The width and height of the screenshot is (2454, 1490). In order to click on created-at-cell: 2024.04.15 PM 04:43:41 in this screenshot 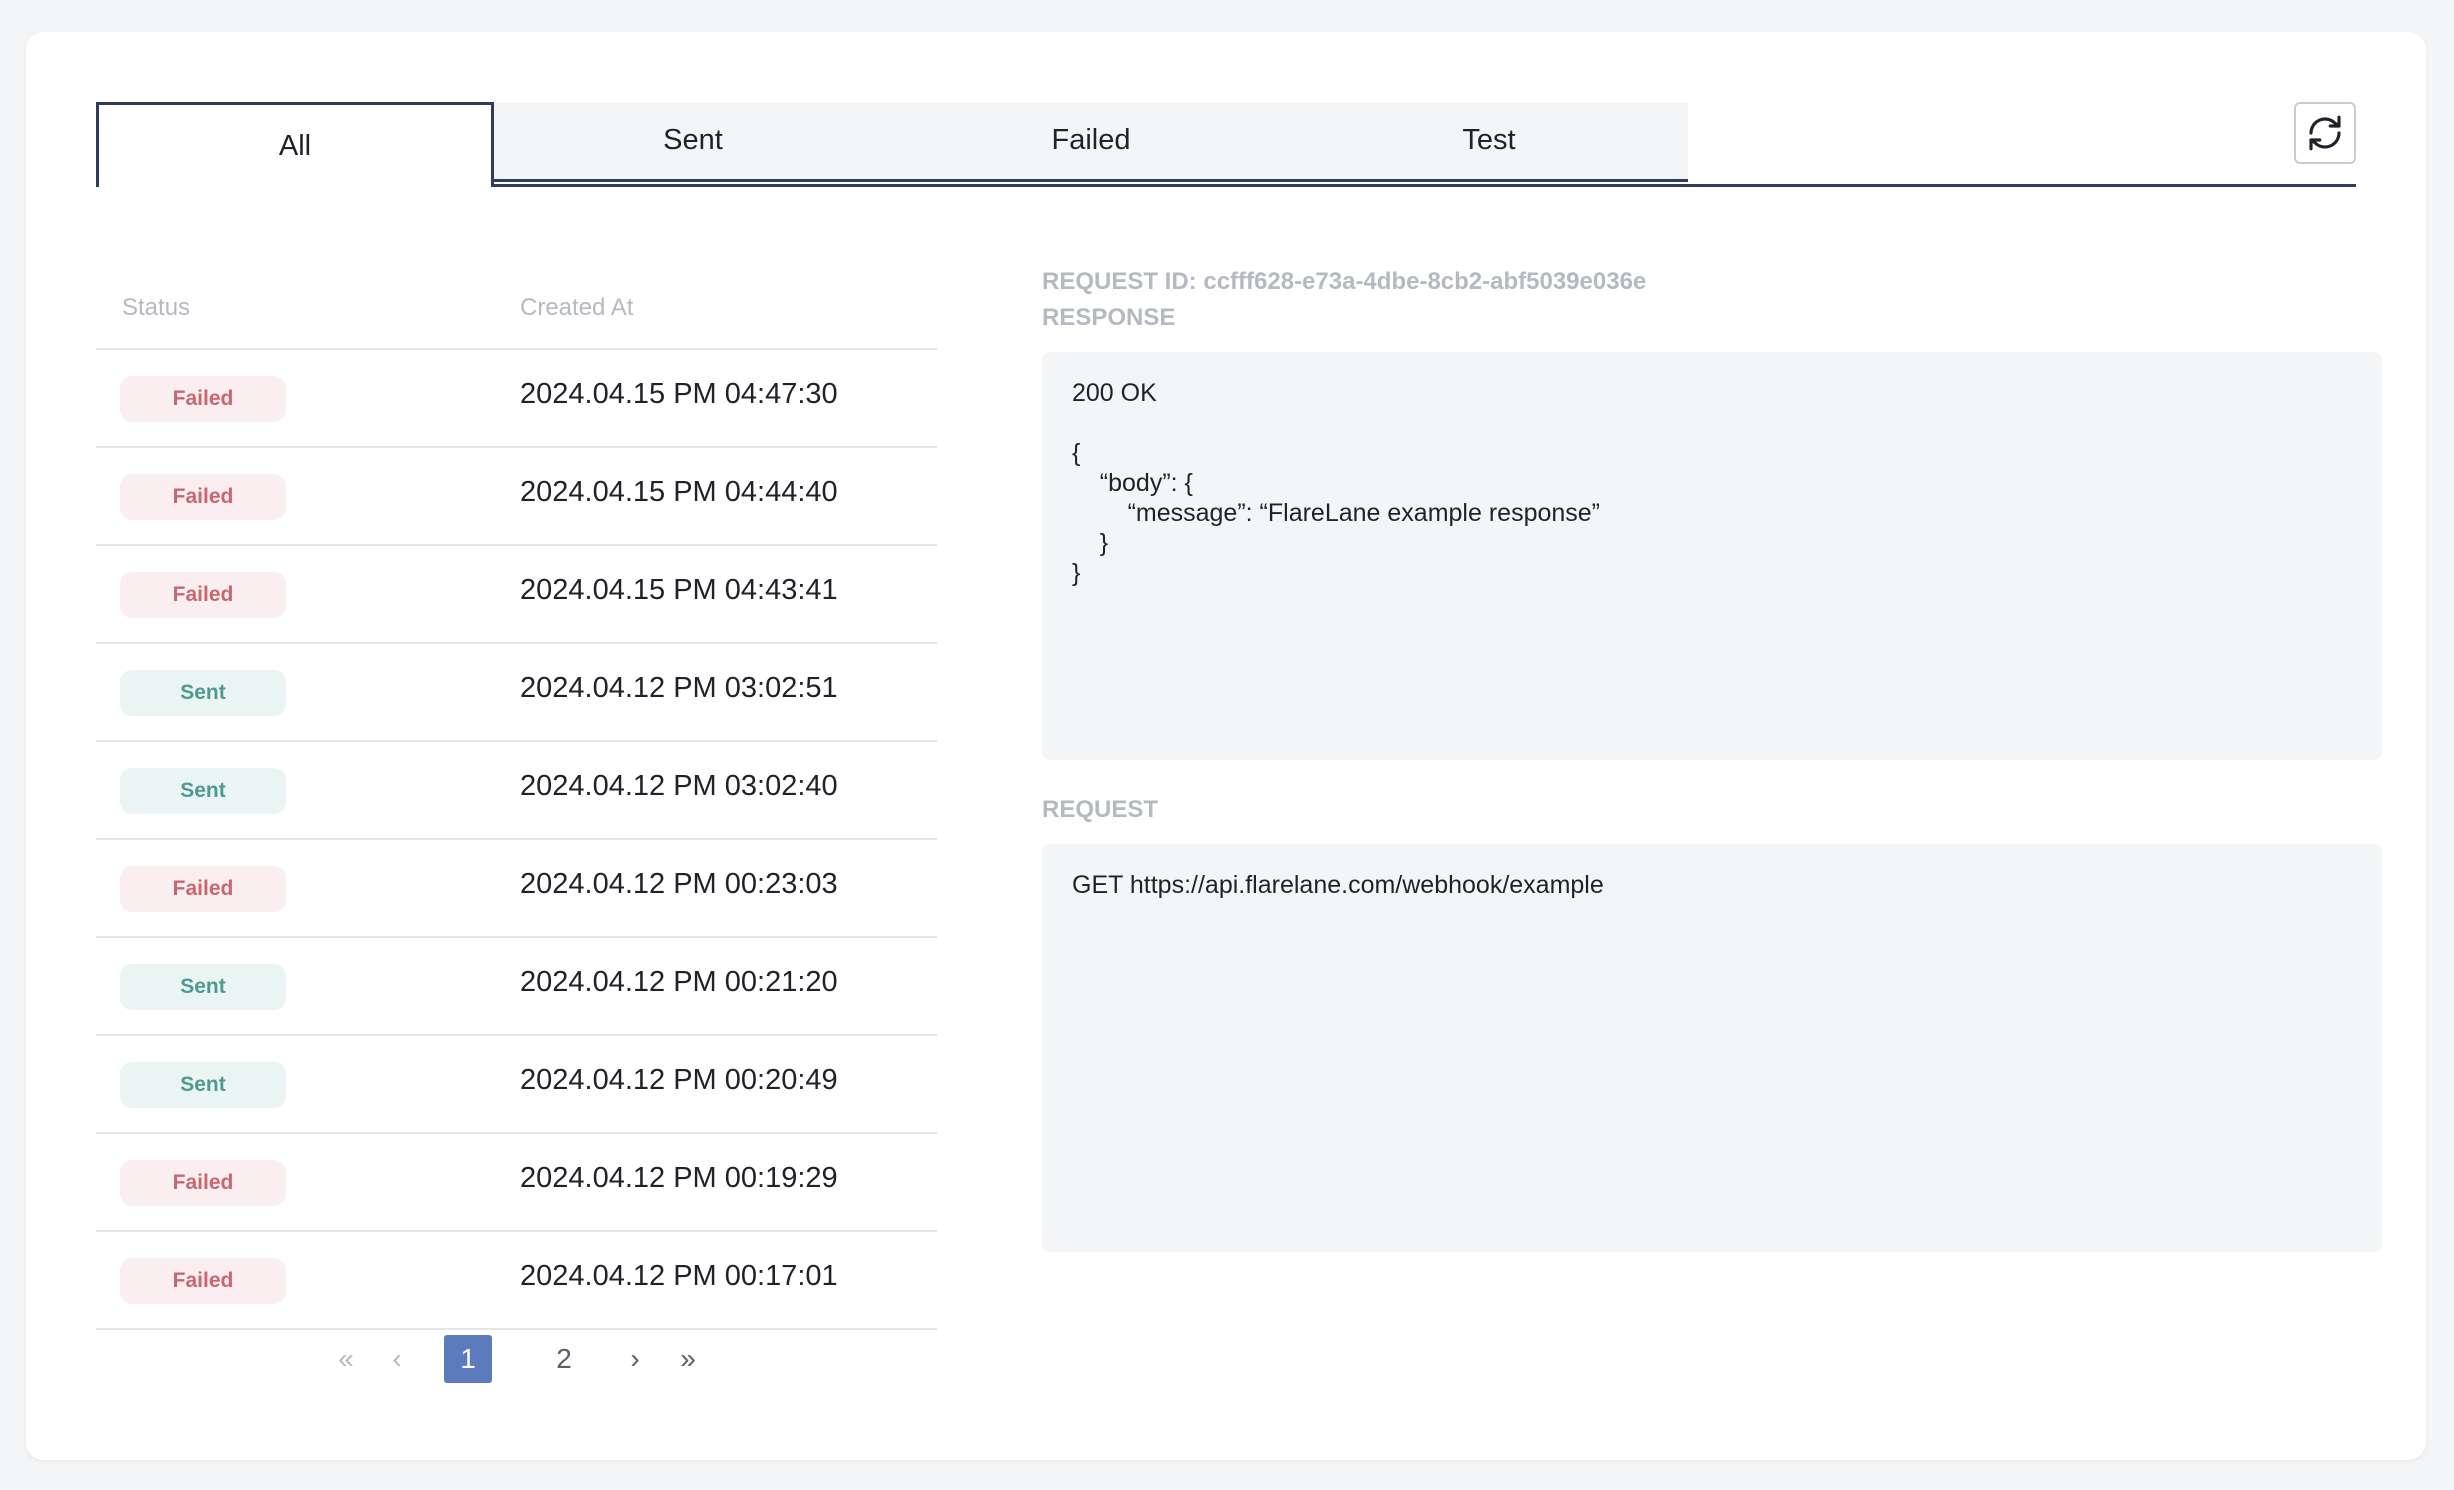, I will do `click(679, 590)`.